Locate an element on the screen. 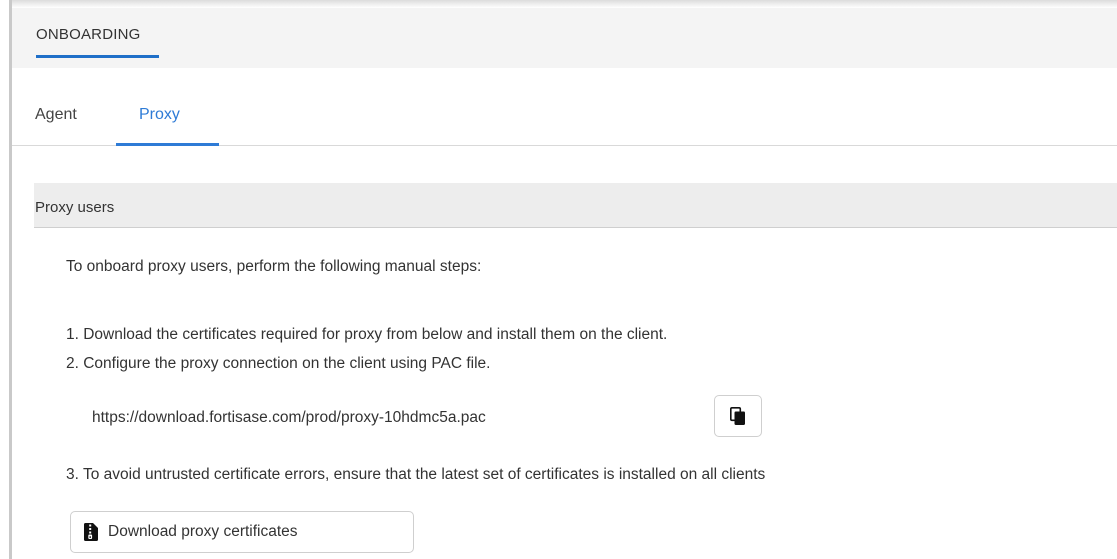 This screenshot has height=559, width=1117. top-shadow is located at coordinates (564, 4).